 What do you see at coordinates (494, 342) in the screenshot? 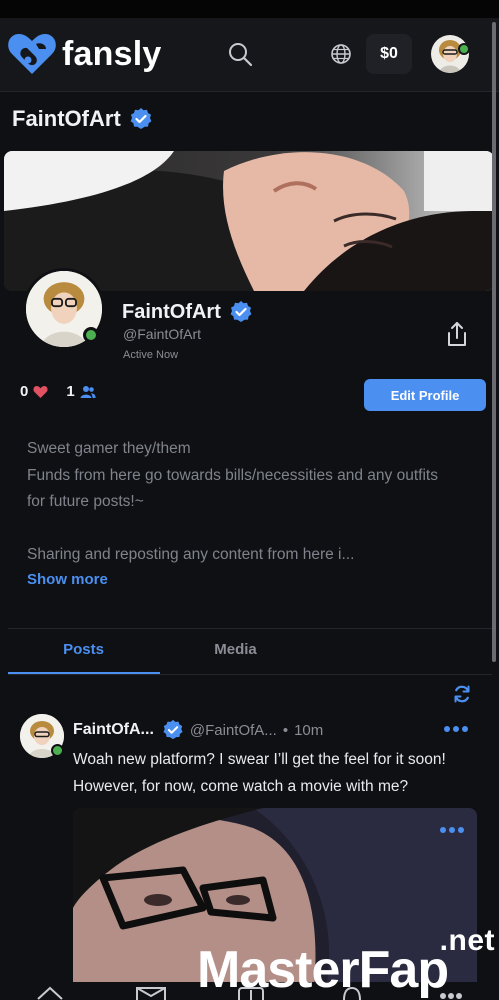
I see `scrollbar` at bounding box center [494, 342].